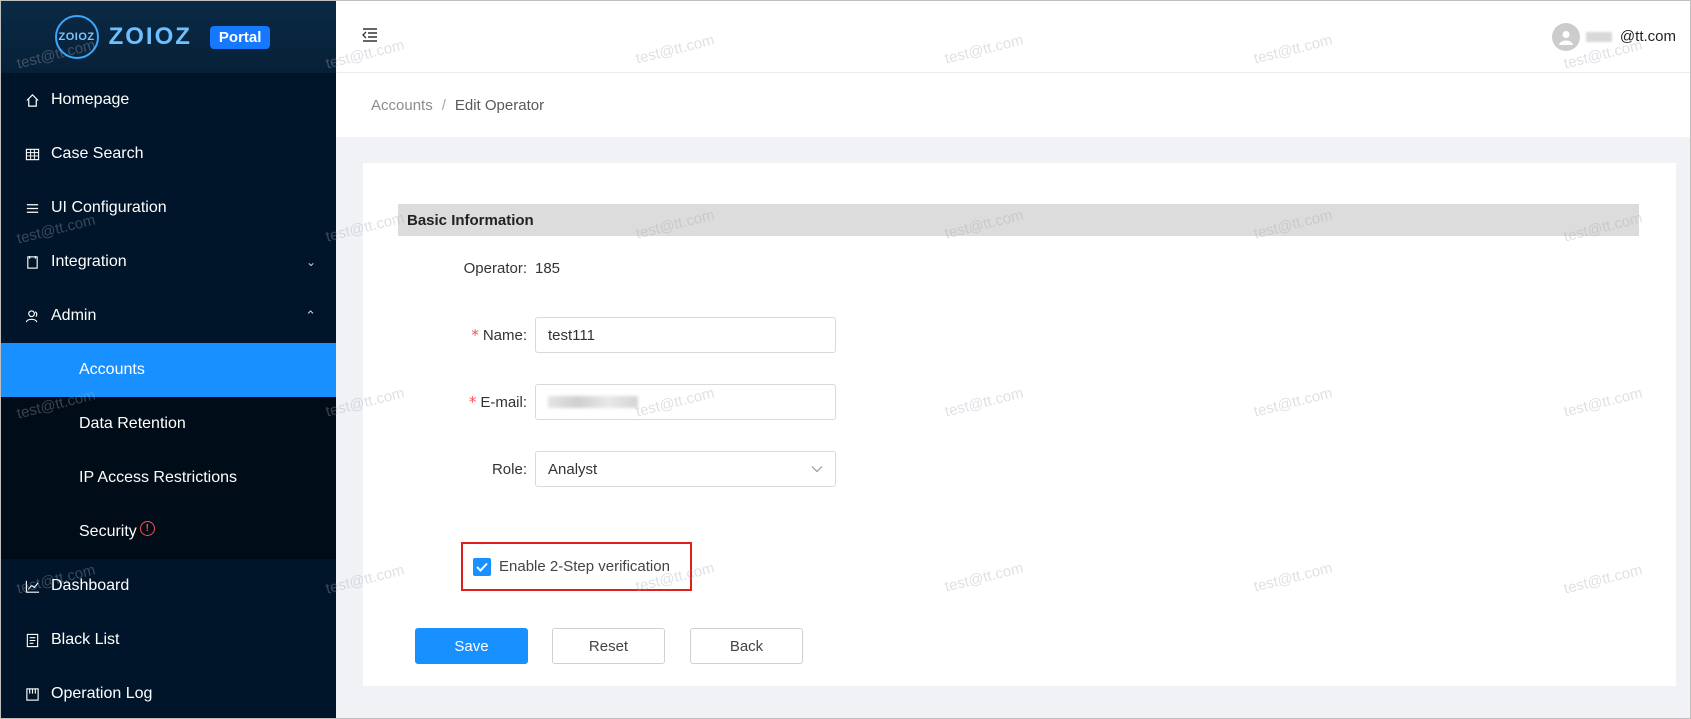  I want to click on sidebar-item-label: Operation Log, so click(102, 693).